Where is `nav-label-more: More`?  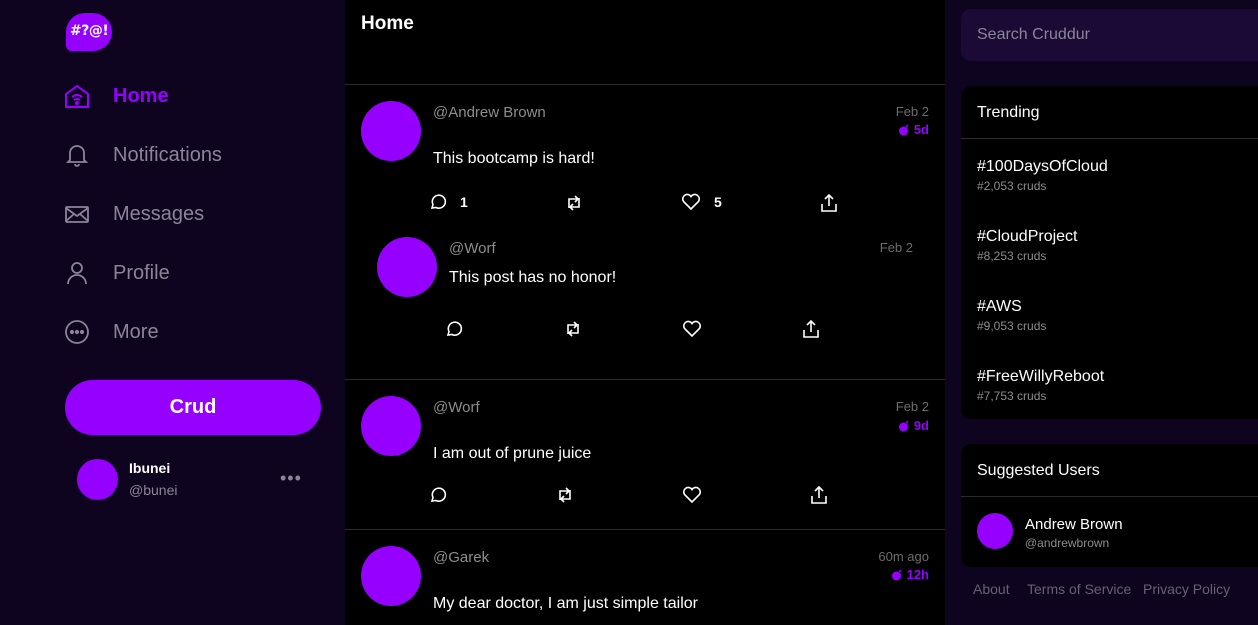
nav-label-more: More is located at coordinates (136, 331).